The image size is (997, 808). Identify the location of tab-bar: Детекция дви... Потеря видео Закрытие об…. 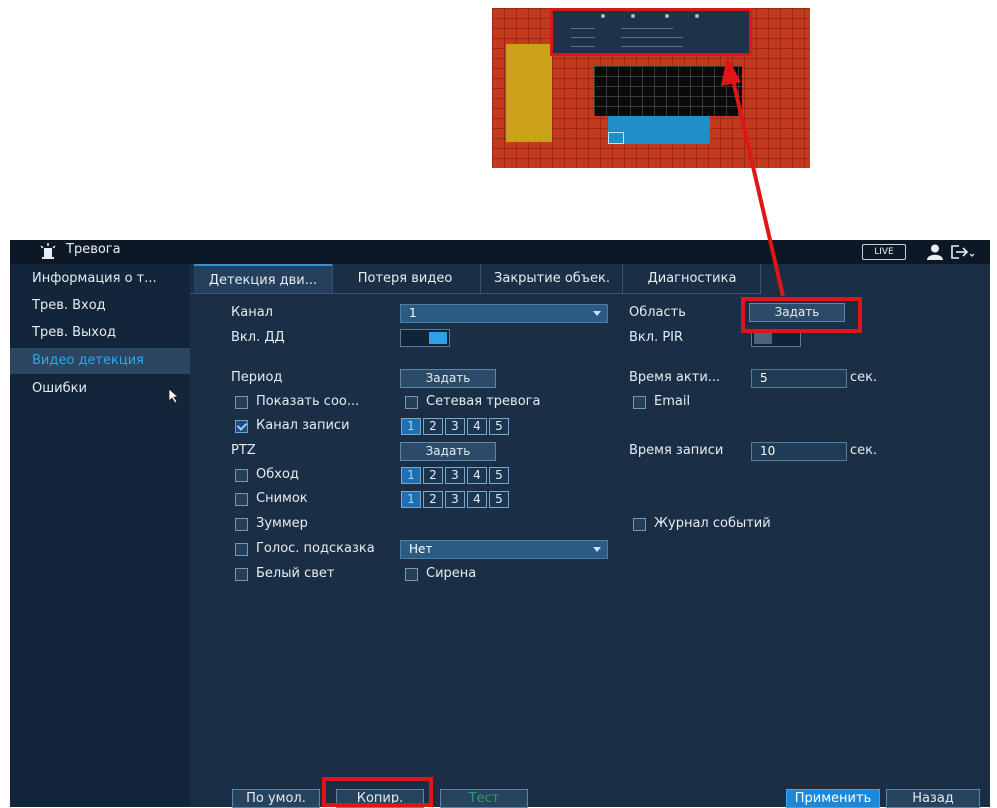
(590, 279).